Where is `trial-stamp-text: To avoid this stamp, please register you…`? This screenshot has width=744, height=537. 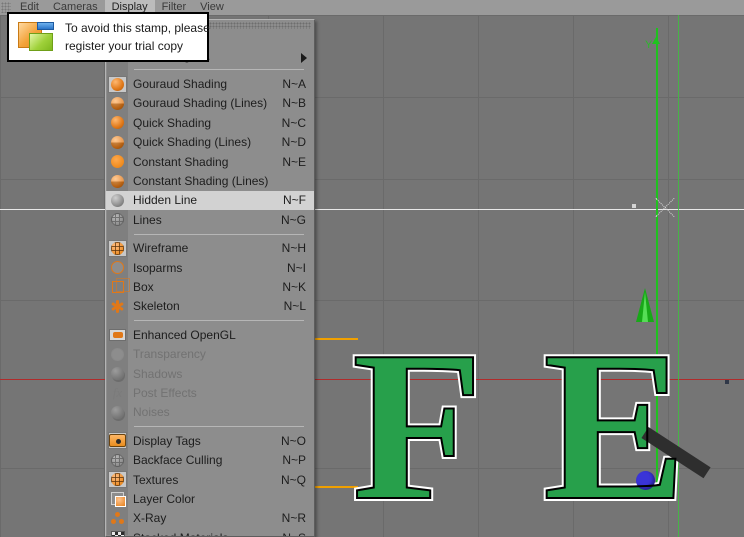
trial-stamp-text: To avoid this stamp, please register you… is located at coordinates (137, 37).